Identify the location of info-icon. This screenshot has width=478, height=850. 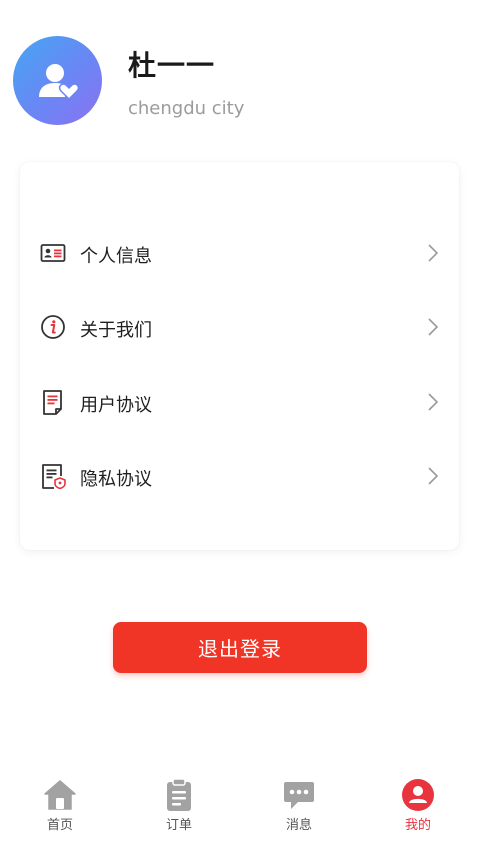
(53, 327).